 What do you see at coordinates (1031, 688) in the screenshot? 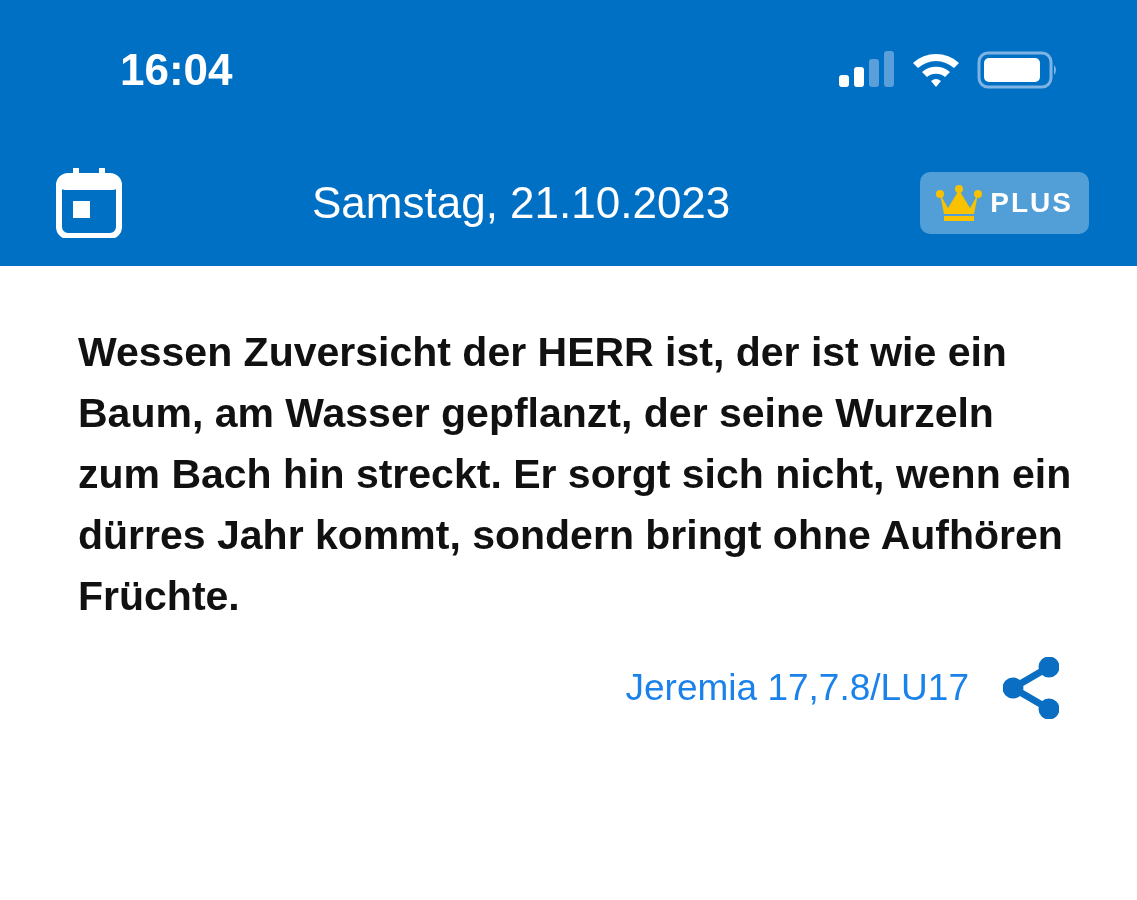
I see `share-icon` at bounding box center [1031, 688].